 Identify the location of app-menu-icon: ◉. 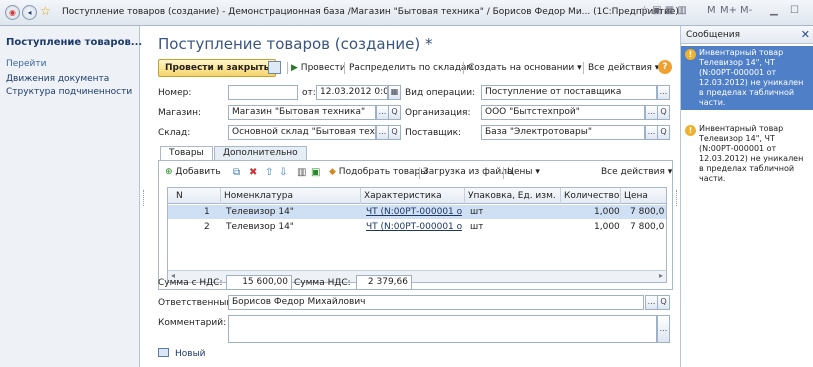
(12, 12).